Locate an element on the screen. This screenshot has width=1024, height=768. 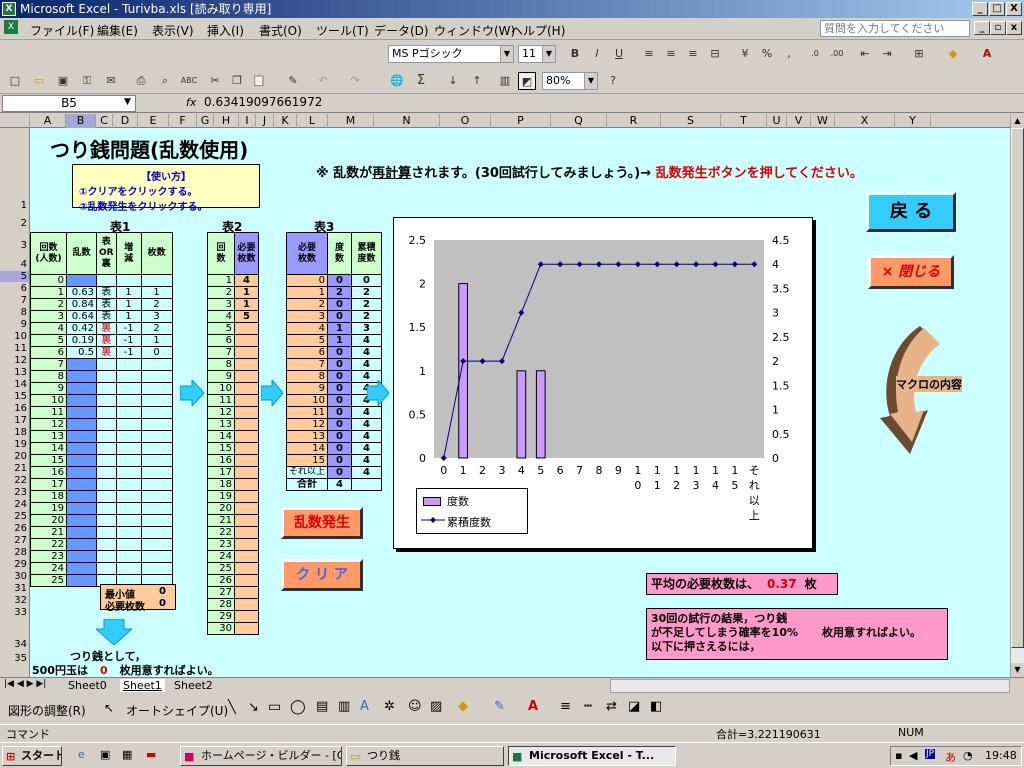
paste-icon: 📋 is located at coordinates (259, 81).